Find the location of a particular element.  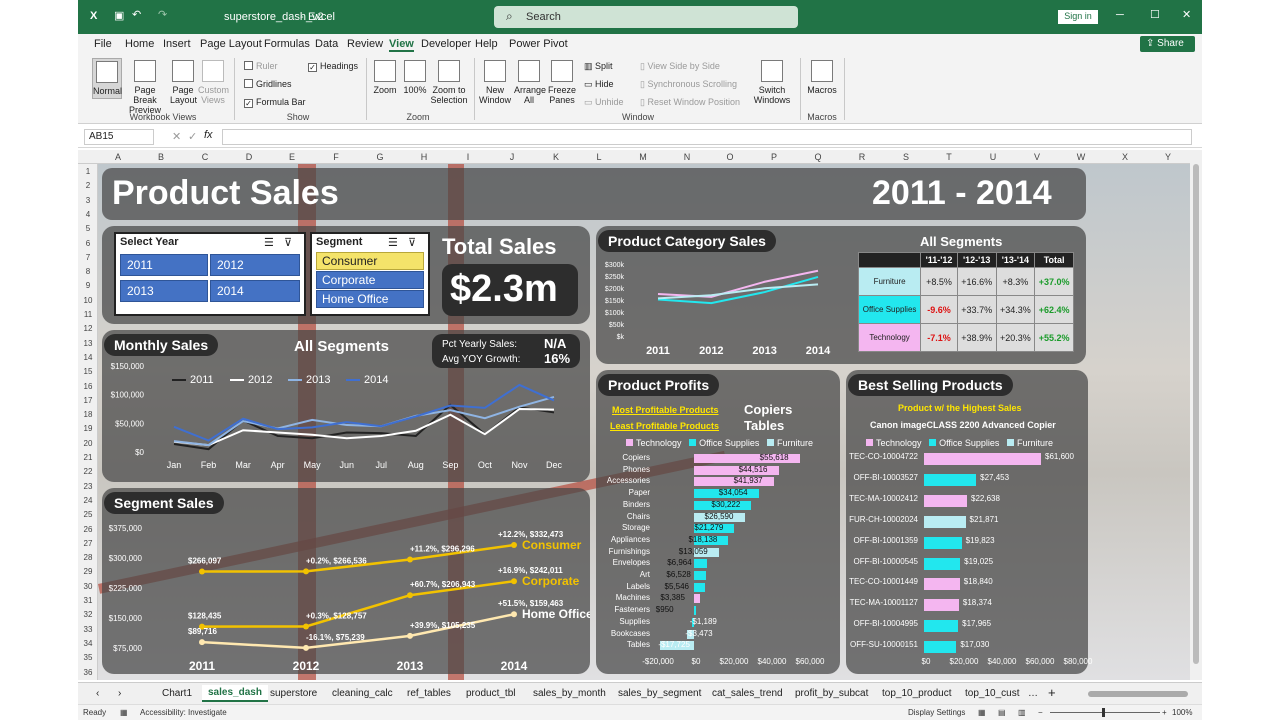

zoom-button: Zoom is located at coordinates (385, 77).